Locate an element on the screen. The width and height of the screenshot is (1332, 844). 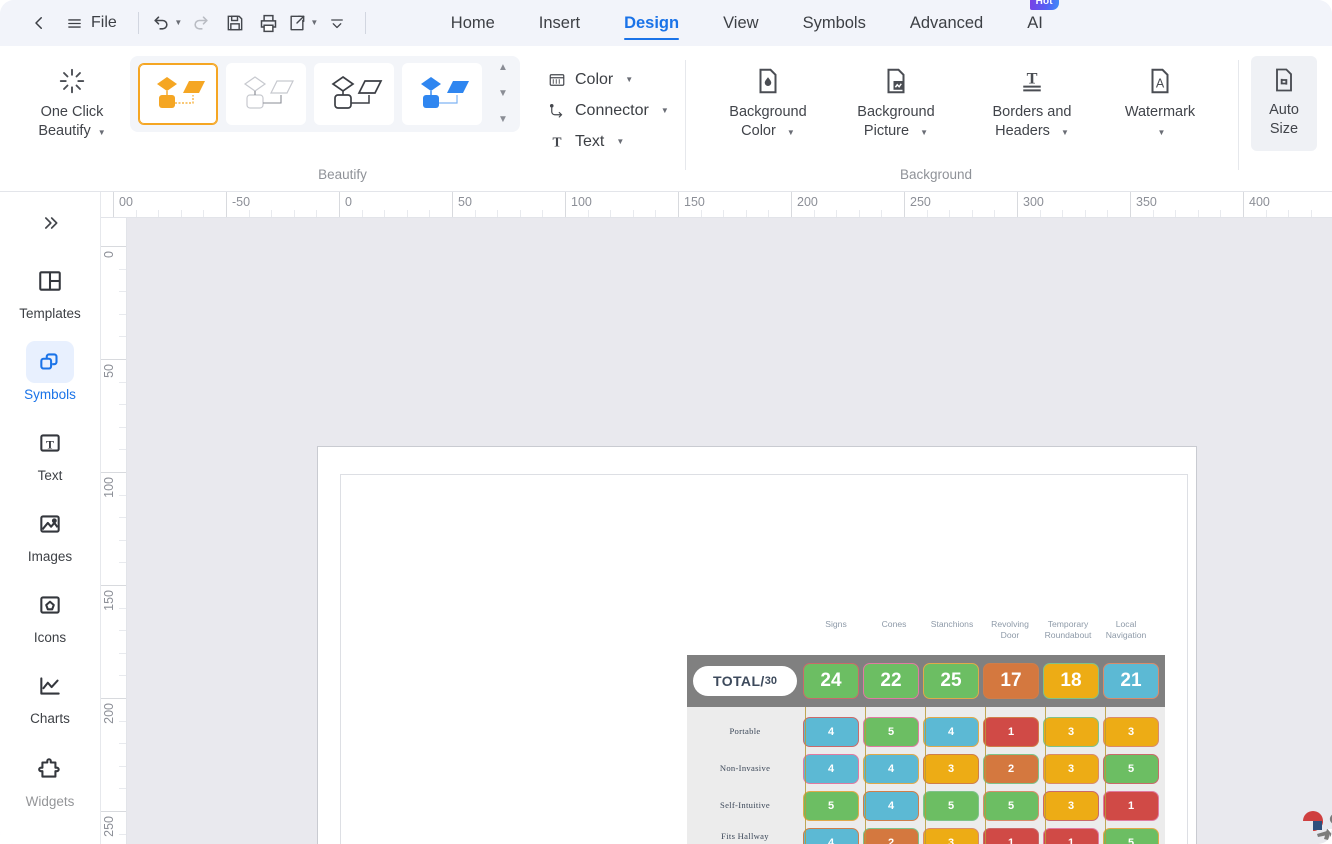
sidebar-item-images: Images is located at coordinates (50, 532).